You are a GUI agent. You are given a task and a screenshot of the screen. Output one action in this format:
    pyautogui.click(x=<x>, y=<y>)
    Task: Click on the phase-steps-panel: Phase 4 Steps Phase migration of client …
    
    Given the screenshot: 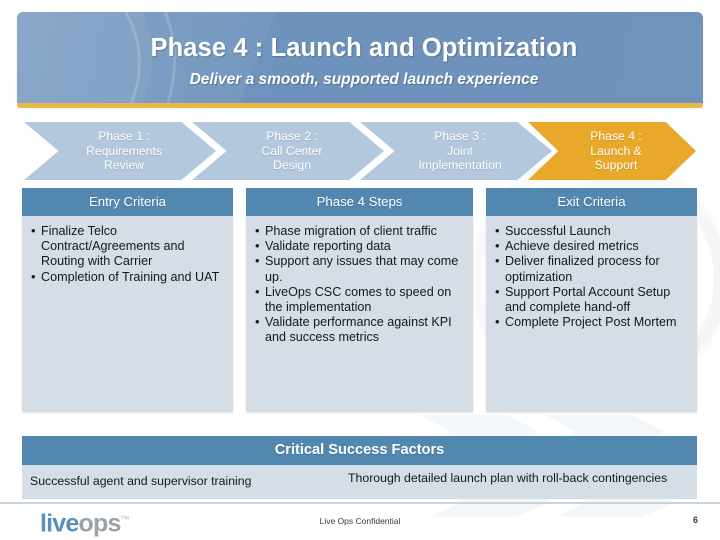 What is the action you would take?
    pyautogui.click(x=359, y=300)
    